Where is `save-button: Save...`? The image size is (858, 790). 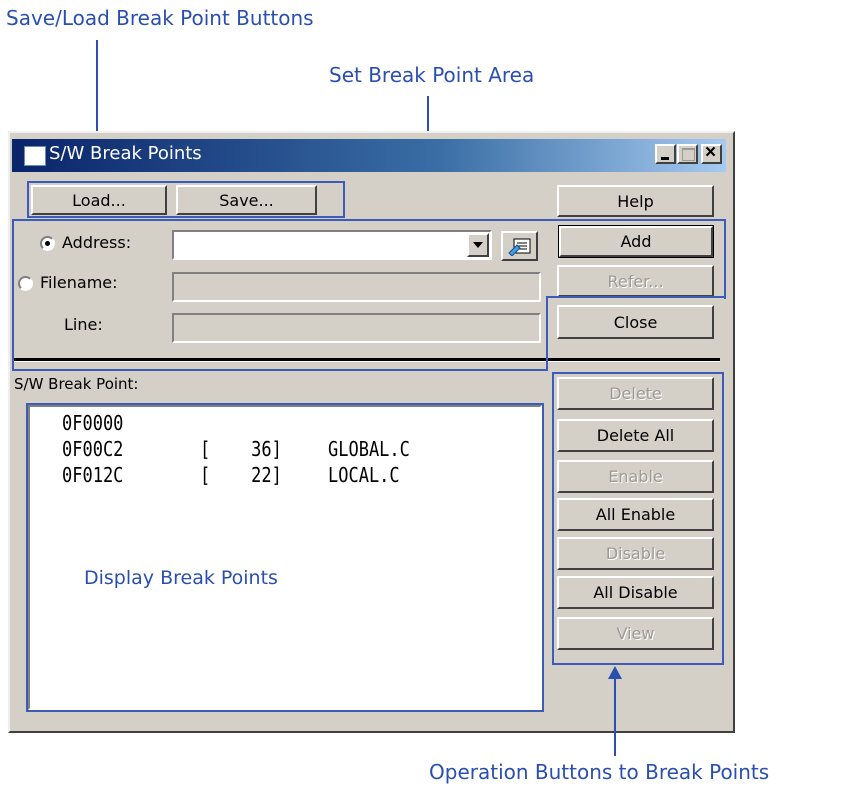
save-button: Save... is located at coordinates (246, 200).